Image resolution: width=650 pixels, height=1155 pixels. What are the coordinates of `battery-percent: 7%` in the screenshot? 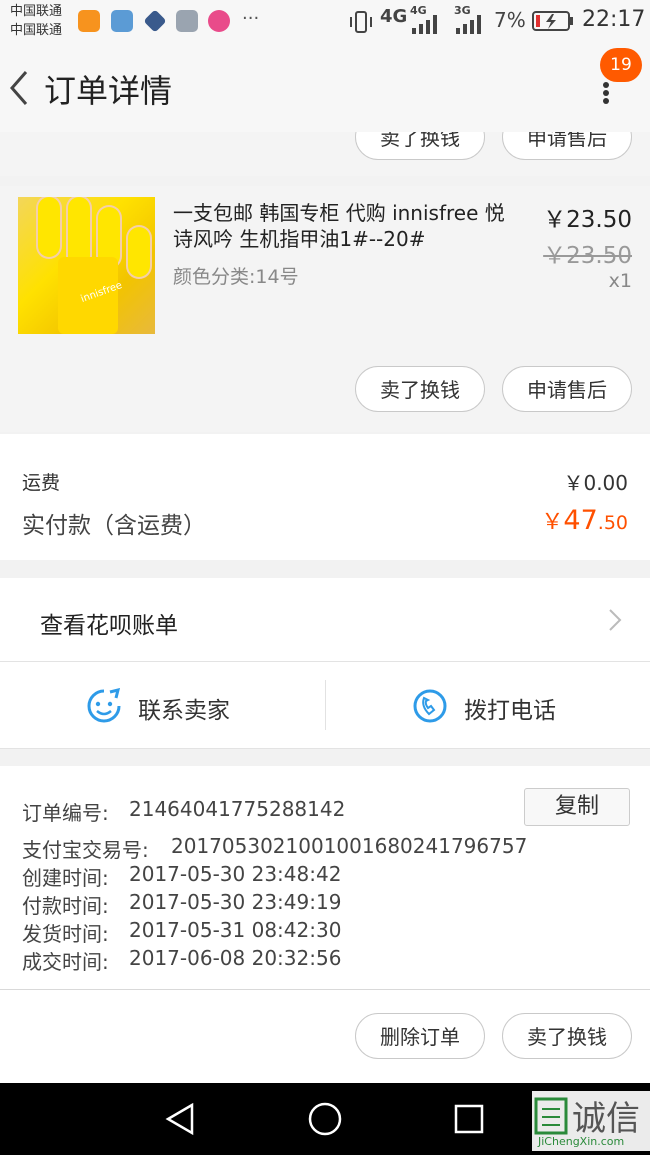 It's located at (510, 20).